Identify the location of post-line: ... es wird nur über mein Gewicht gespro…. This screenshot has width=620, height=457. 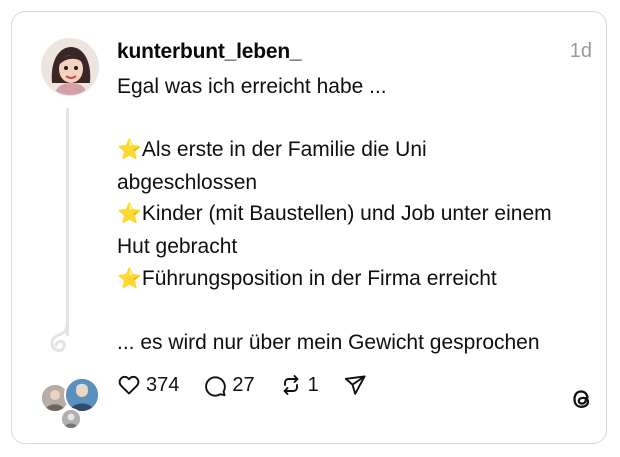
(328, 342).